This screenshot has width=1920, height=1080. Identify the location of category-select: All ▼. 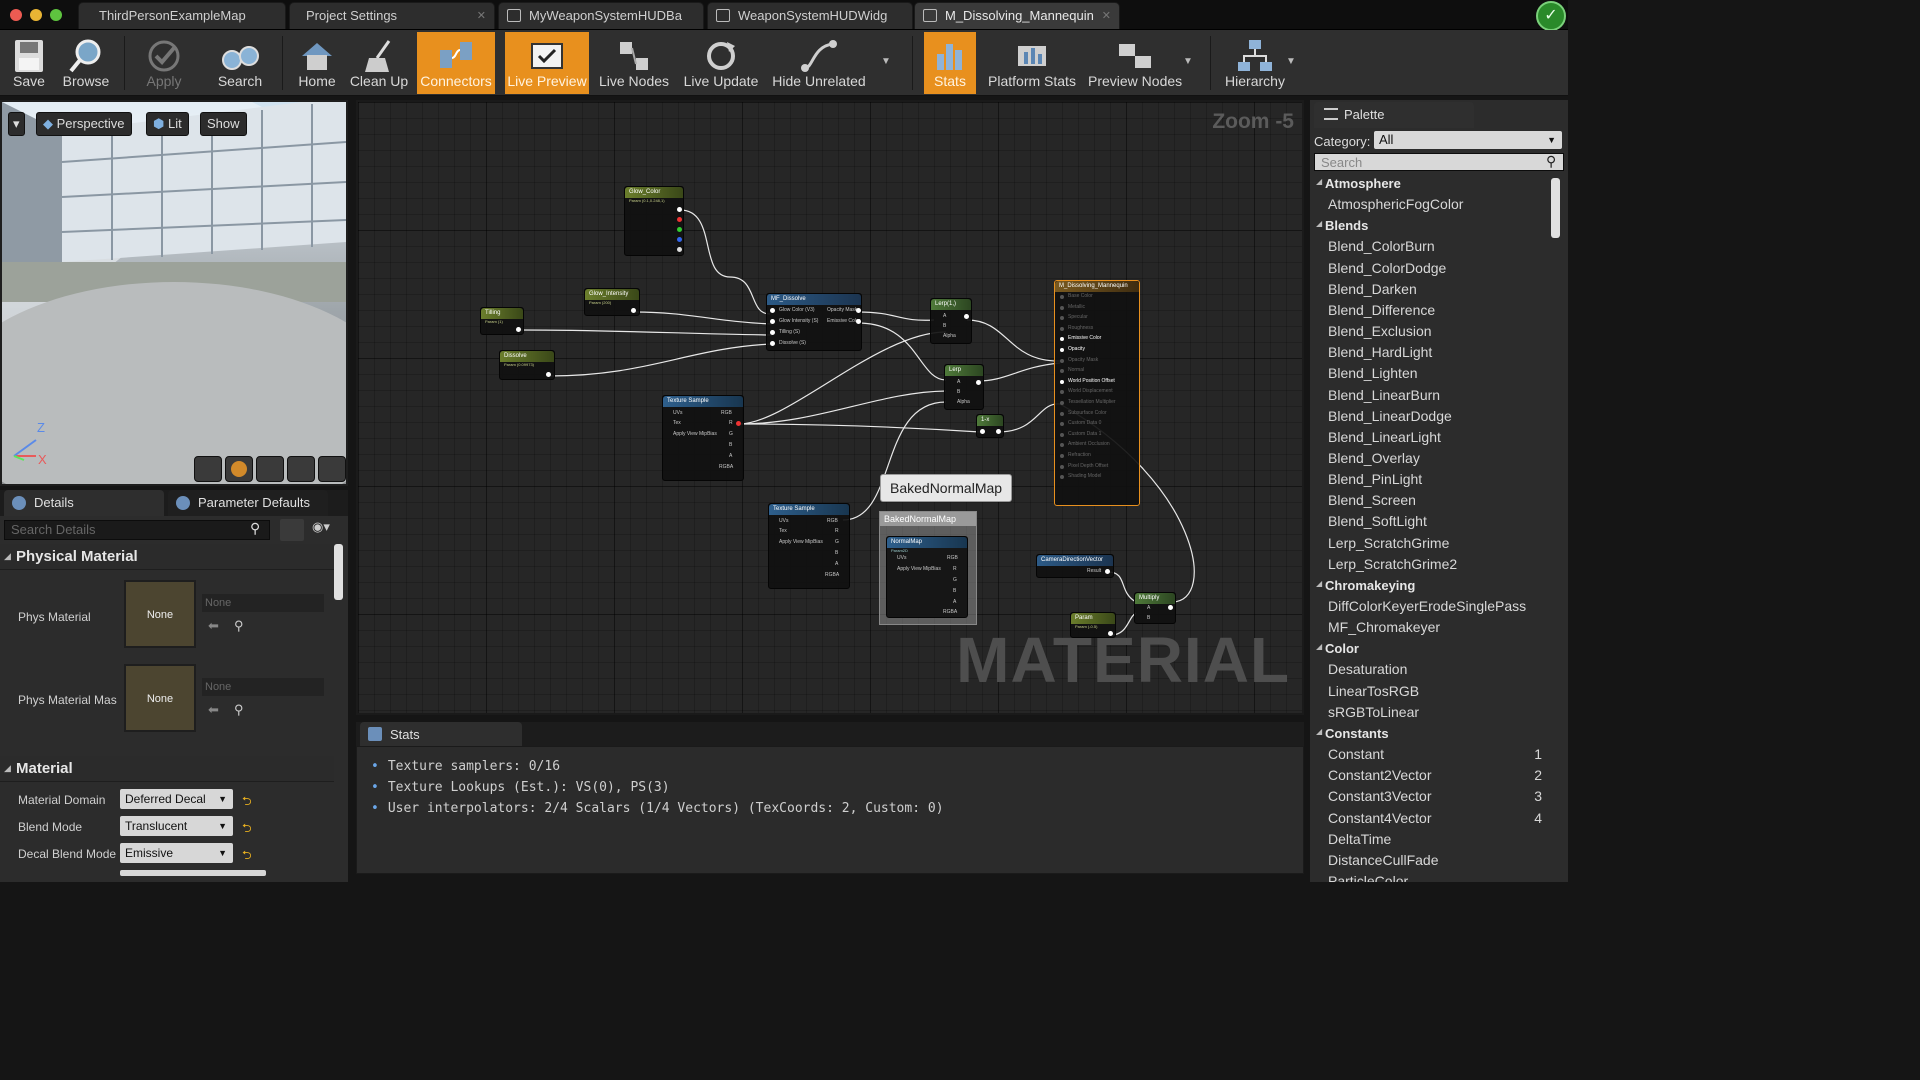
(1468, 140).